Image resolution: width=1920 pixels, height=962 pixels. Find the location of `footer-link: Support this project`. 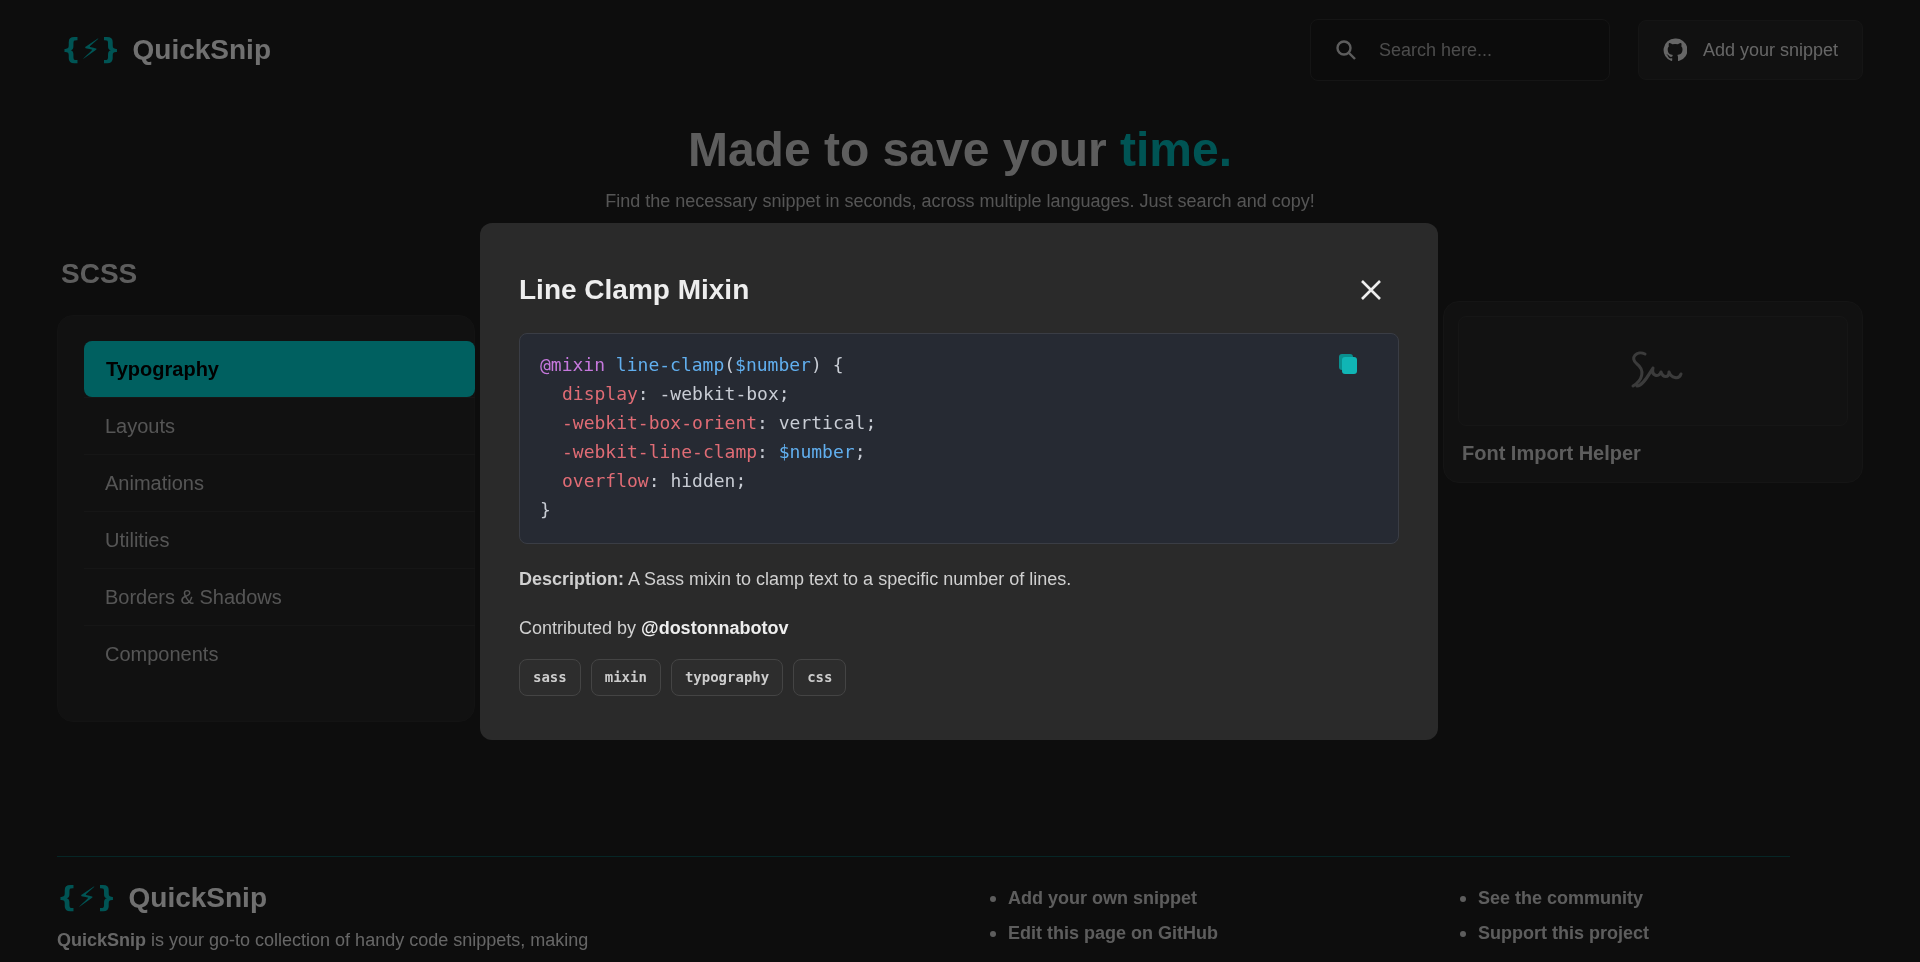

footer-link: Support this project is located at coordinates (1563, 933).